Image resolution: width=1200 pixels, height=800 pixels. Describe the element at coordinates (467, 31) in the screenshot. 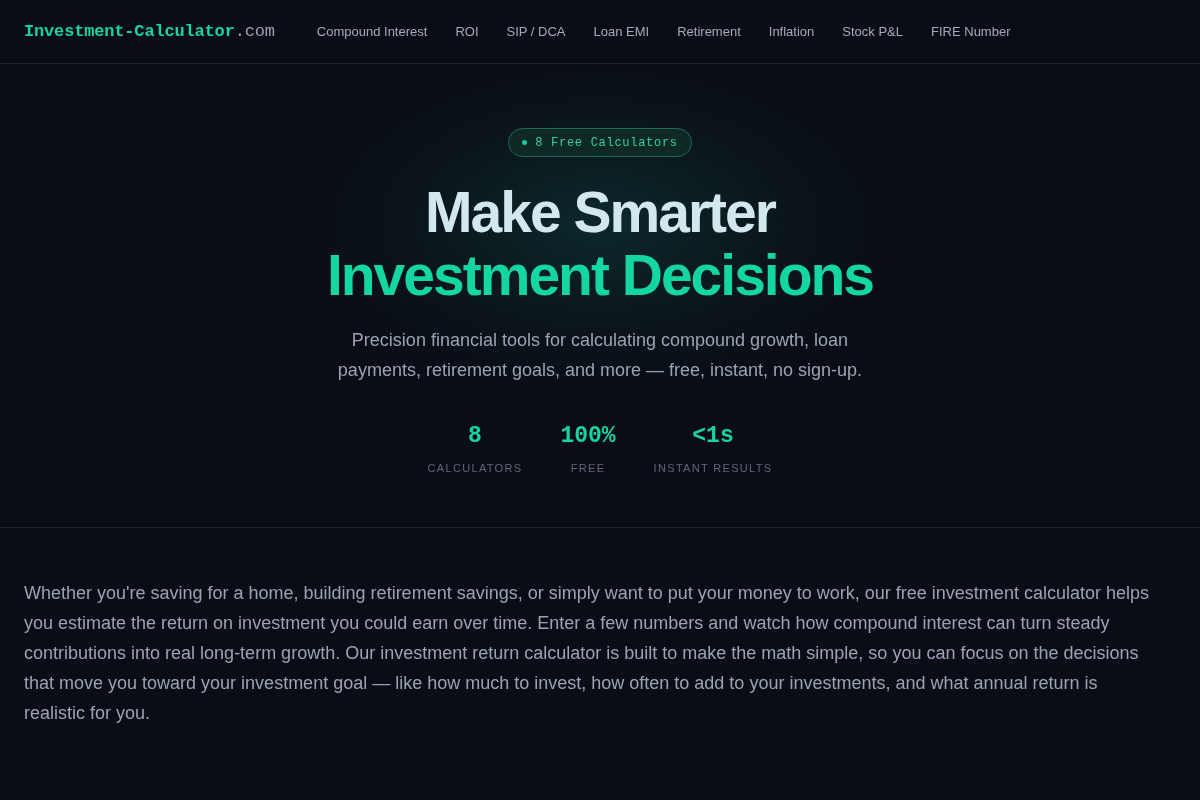

I see `nav-link: ROI` at that location.